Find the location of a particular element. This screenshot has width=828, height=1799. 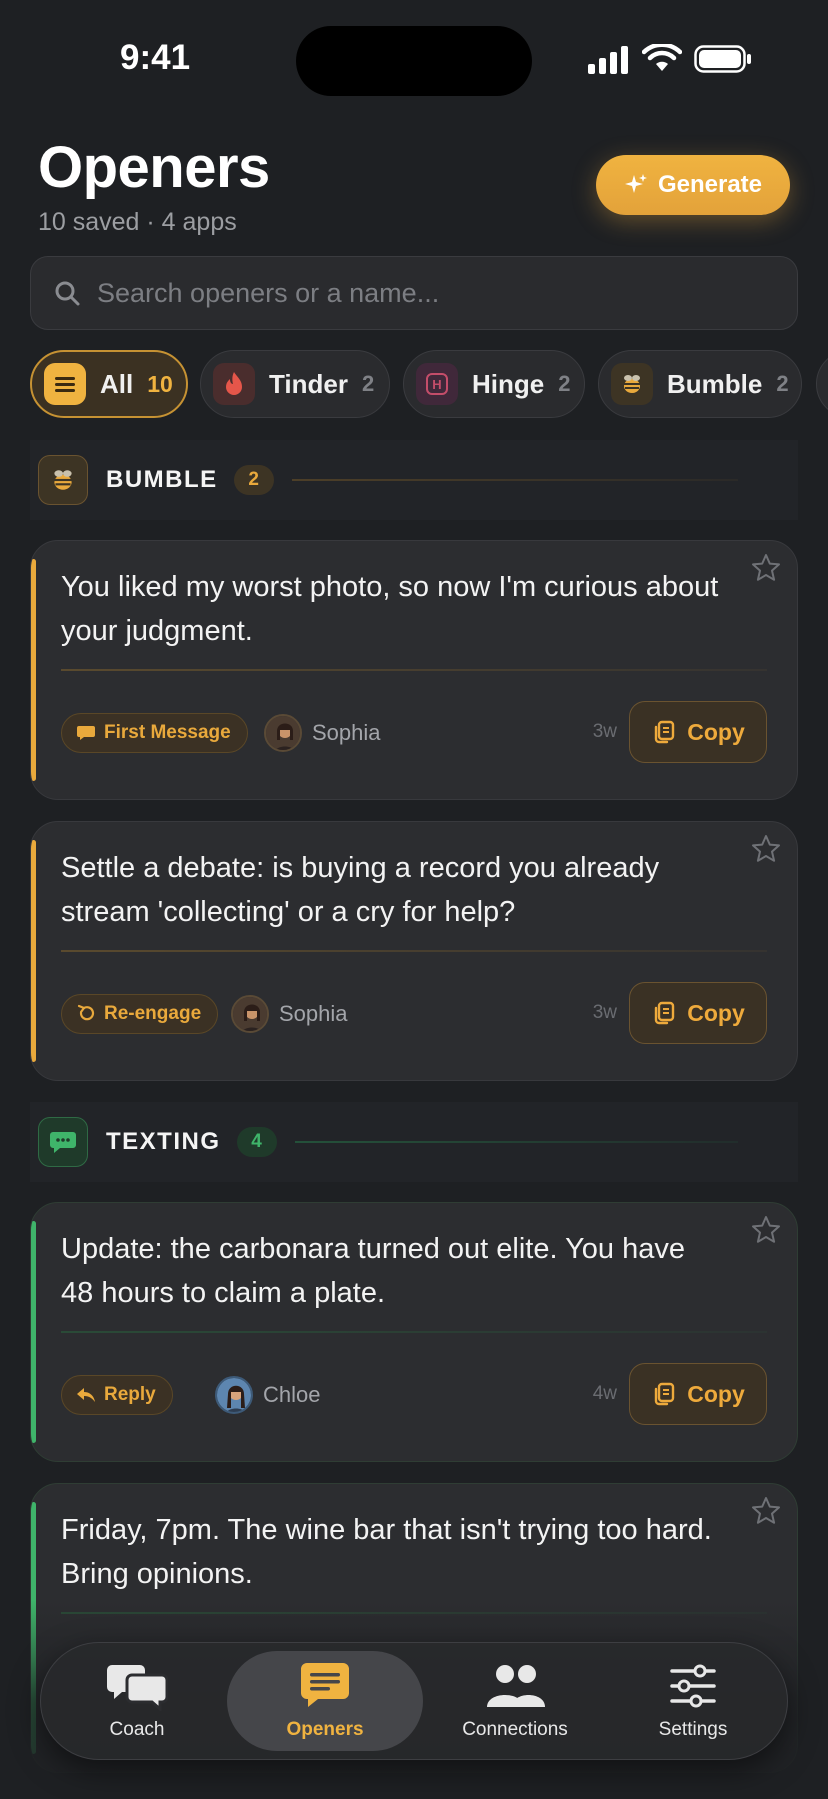

section-count: 2 is located at coordinates (253, 480).